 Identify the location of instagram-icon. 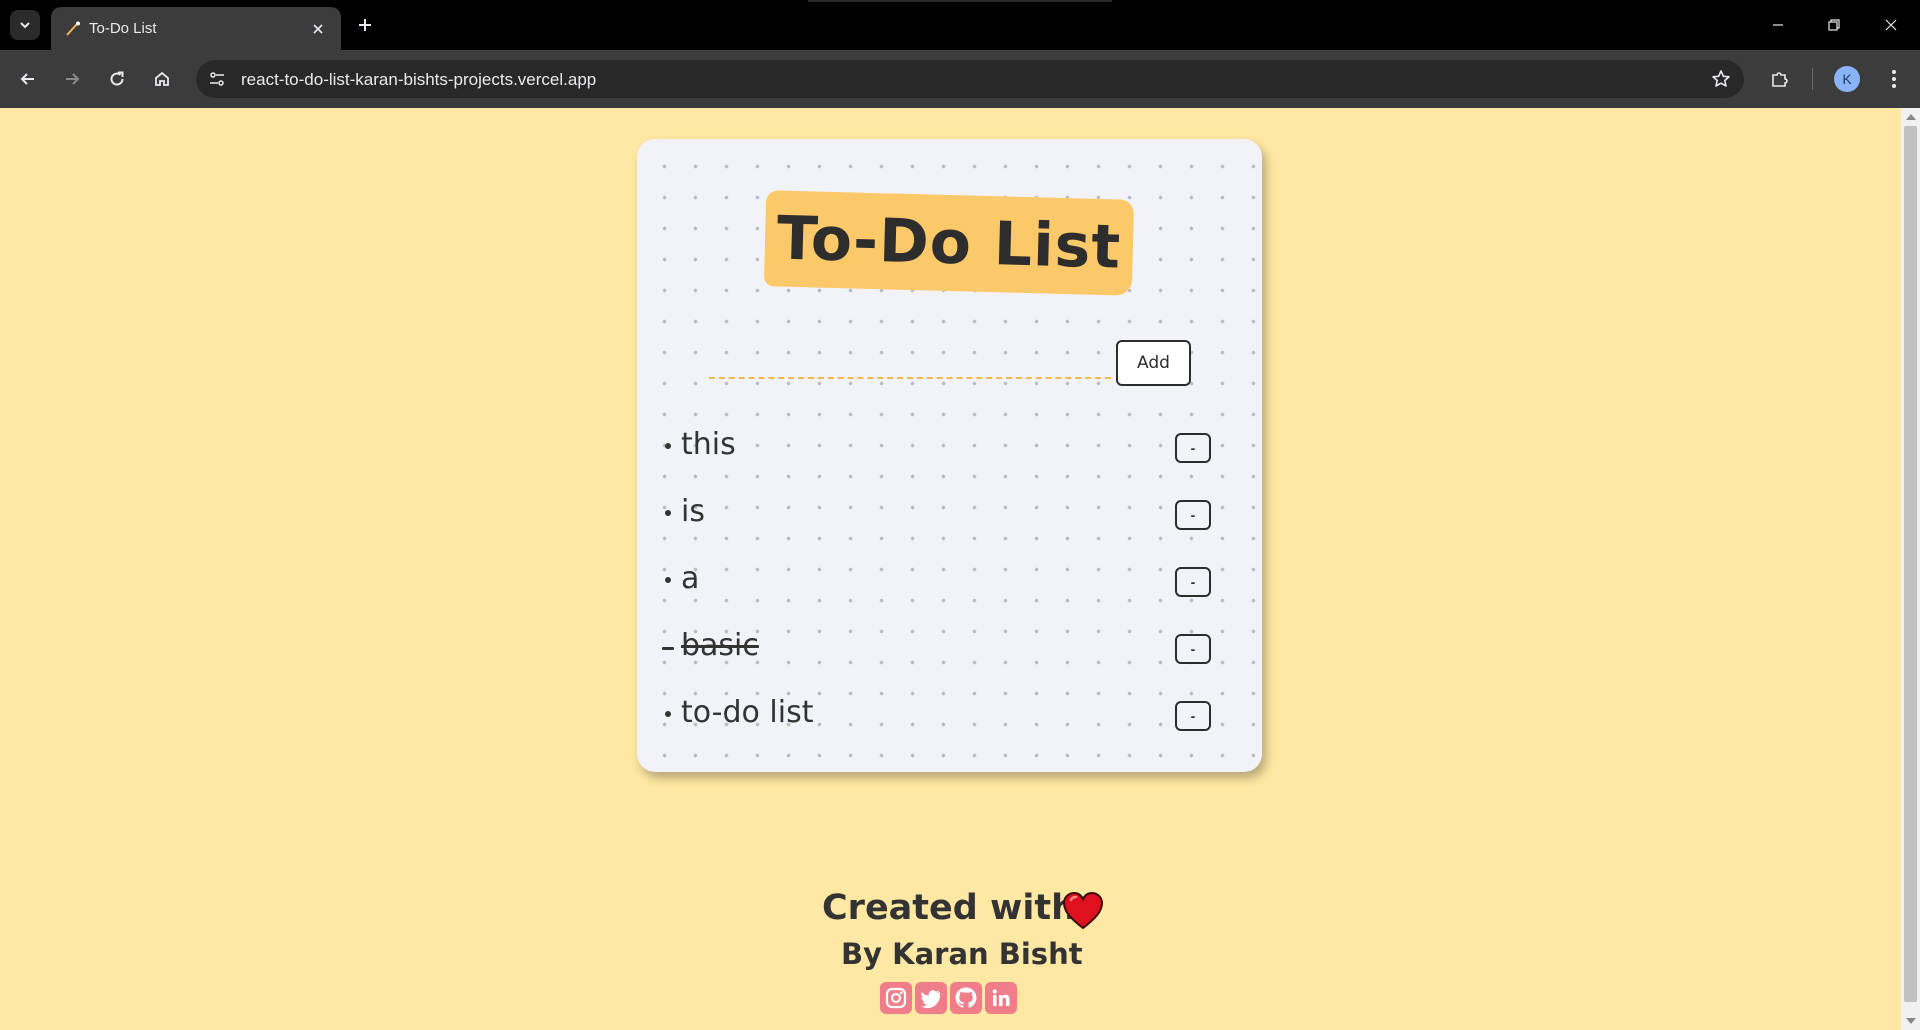
(896, 998).